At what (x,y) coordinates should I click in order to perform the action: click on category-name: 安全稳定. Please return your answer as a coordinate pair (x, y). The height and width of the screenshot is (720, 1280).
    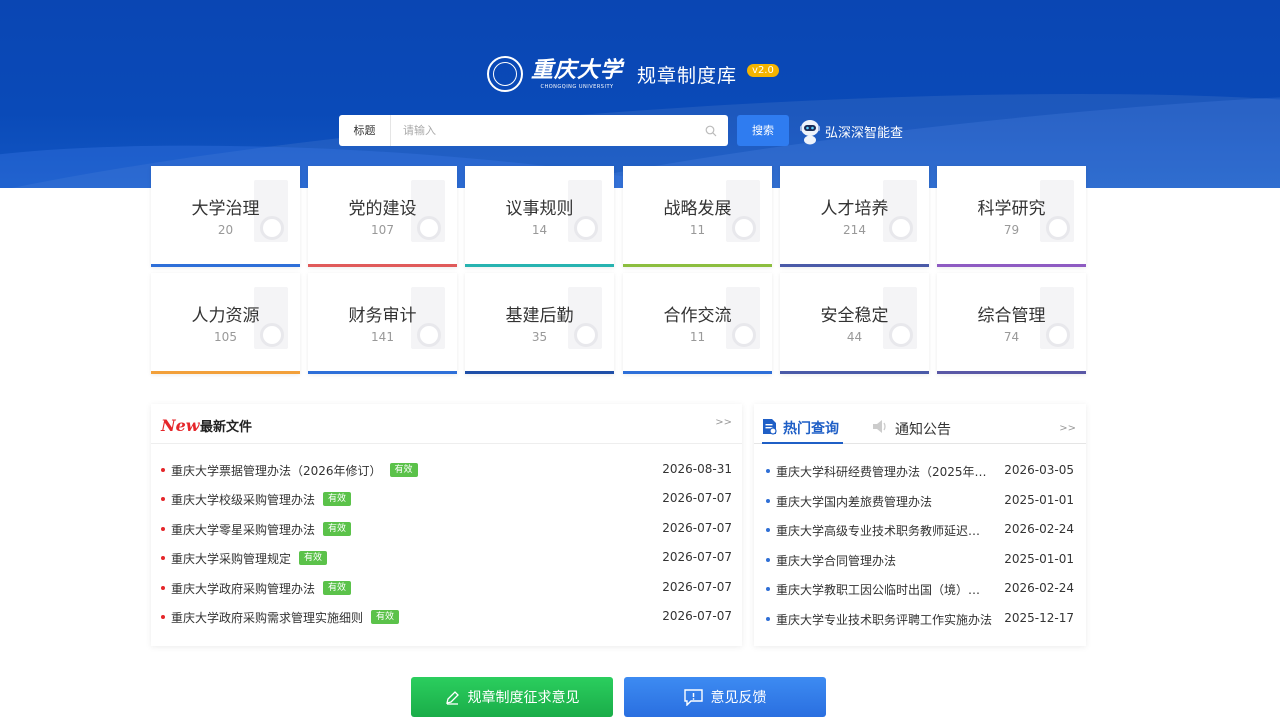
    Looking at the image, I should click on (854, 316).